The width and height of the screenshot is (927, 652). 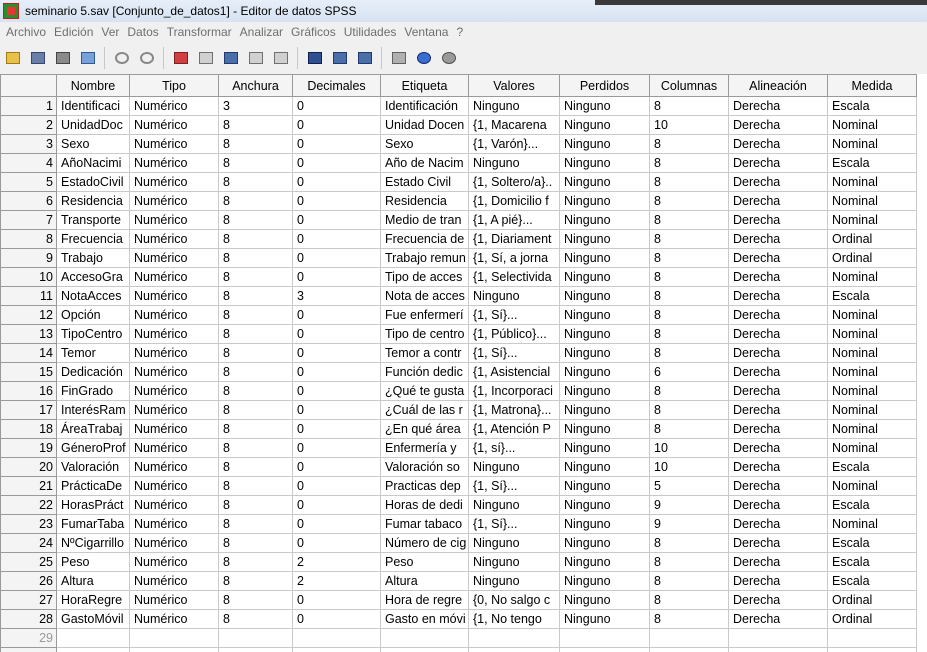 What do you see at coordinates (458, 638) in the screenshot?
I see `table-row: 29` at bounding box center [458, 638].